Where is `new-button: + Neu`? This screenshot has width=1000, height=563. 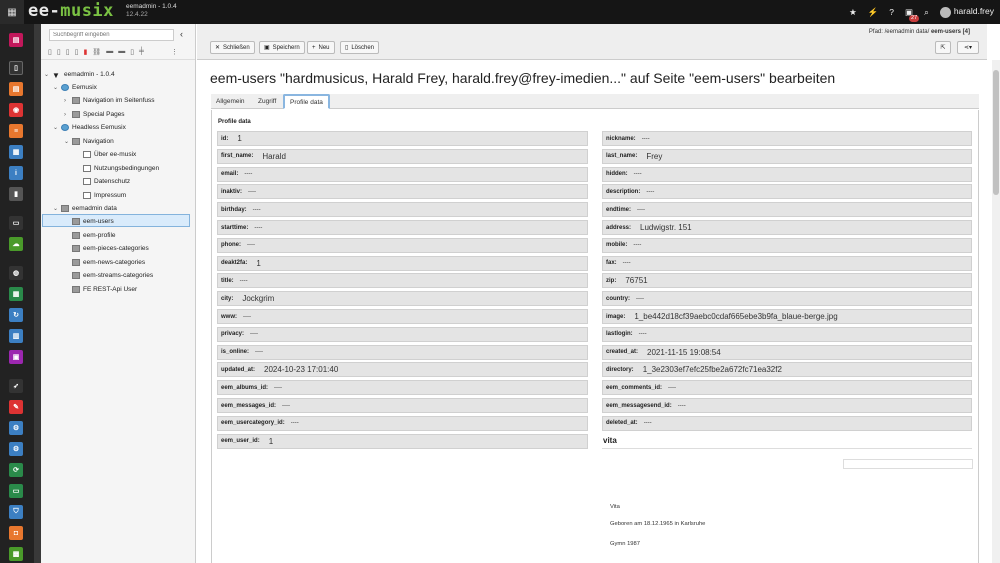
new-button: + Neu is located at coordinates (321, 47).